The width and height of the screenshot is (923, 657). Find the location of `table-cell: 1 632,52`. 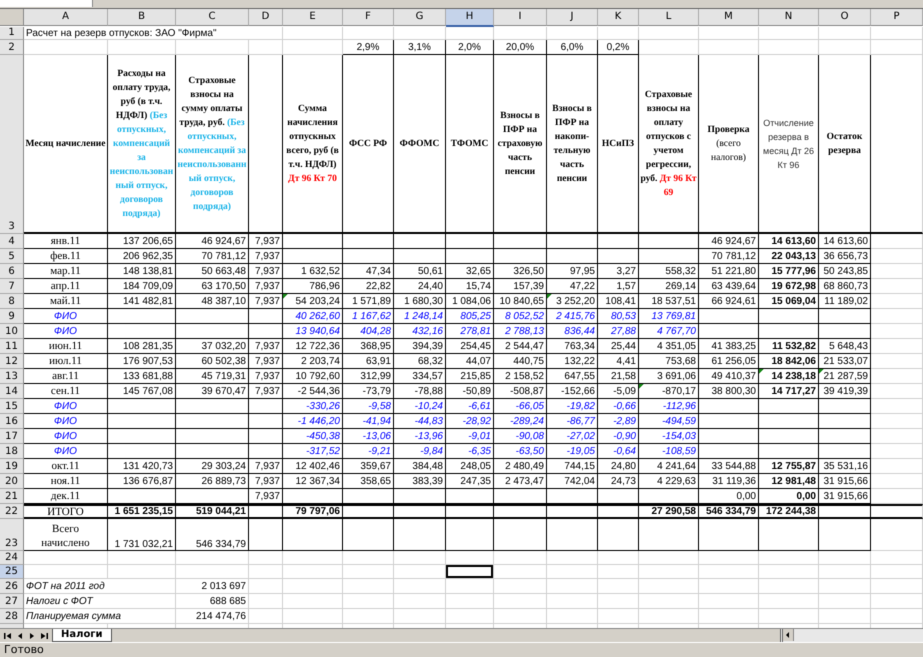

table-cell: 1 632,52 is located at coordinates (313, 271).